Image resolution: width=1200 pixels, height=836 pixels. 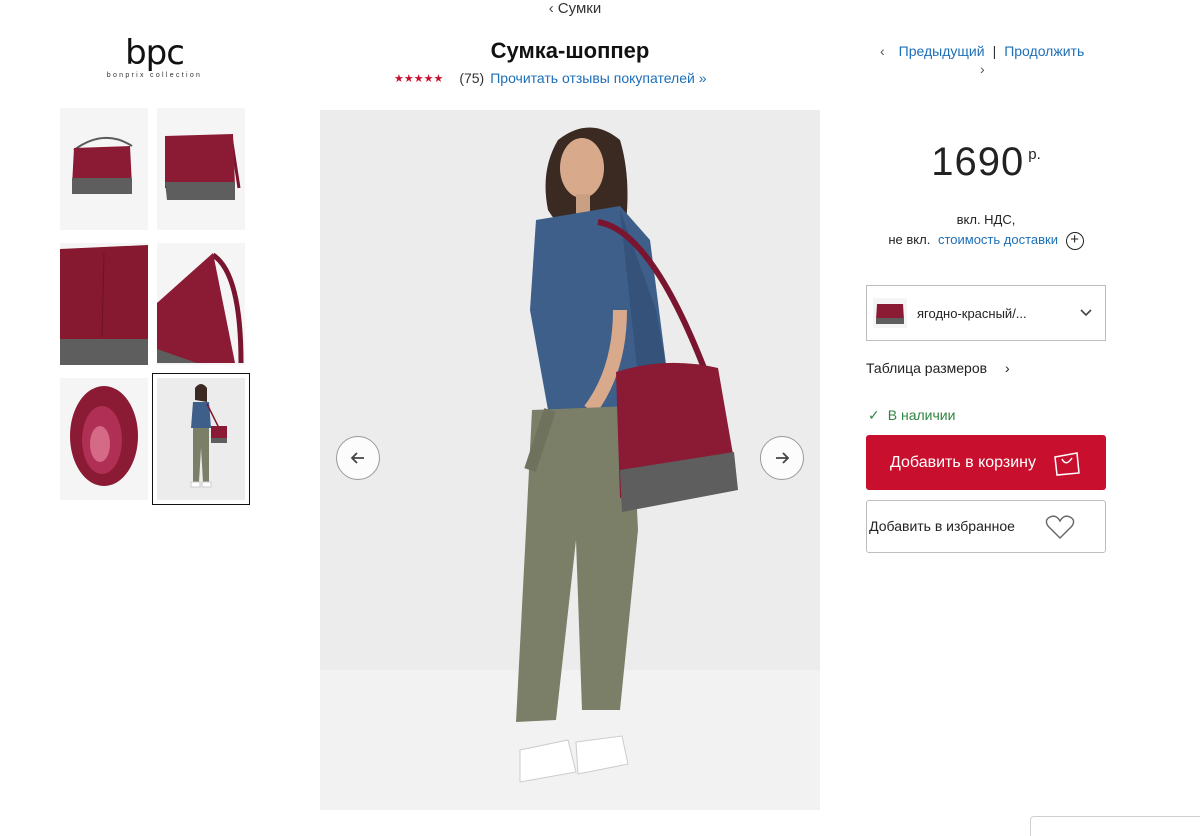 What do you see at coordinates (986, 219) in the screenshot?
I see `vat-label: вкл. НДС,` at bounding box center [986, 219].